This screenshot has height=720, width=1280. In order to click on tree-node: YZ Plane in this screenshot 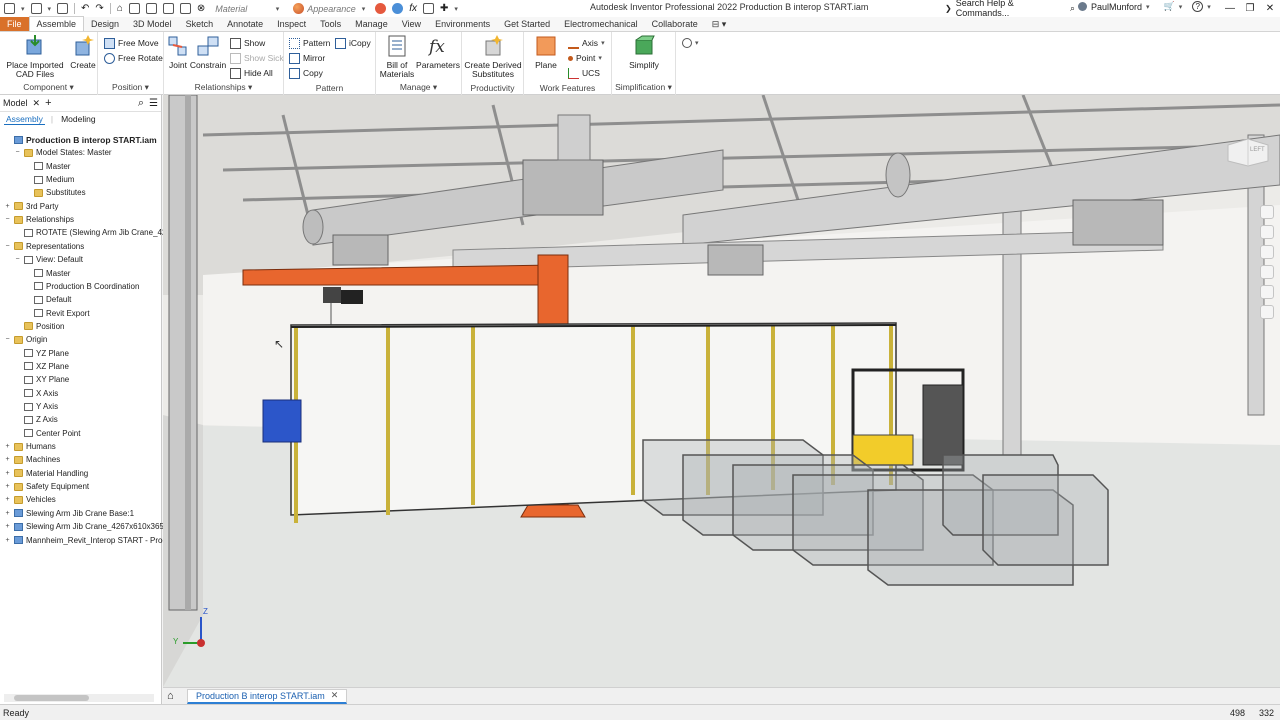, I will do `click(41, 353)`.